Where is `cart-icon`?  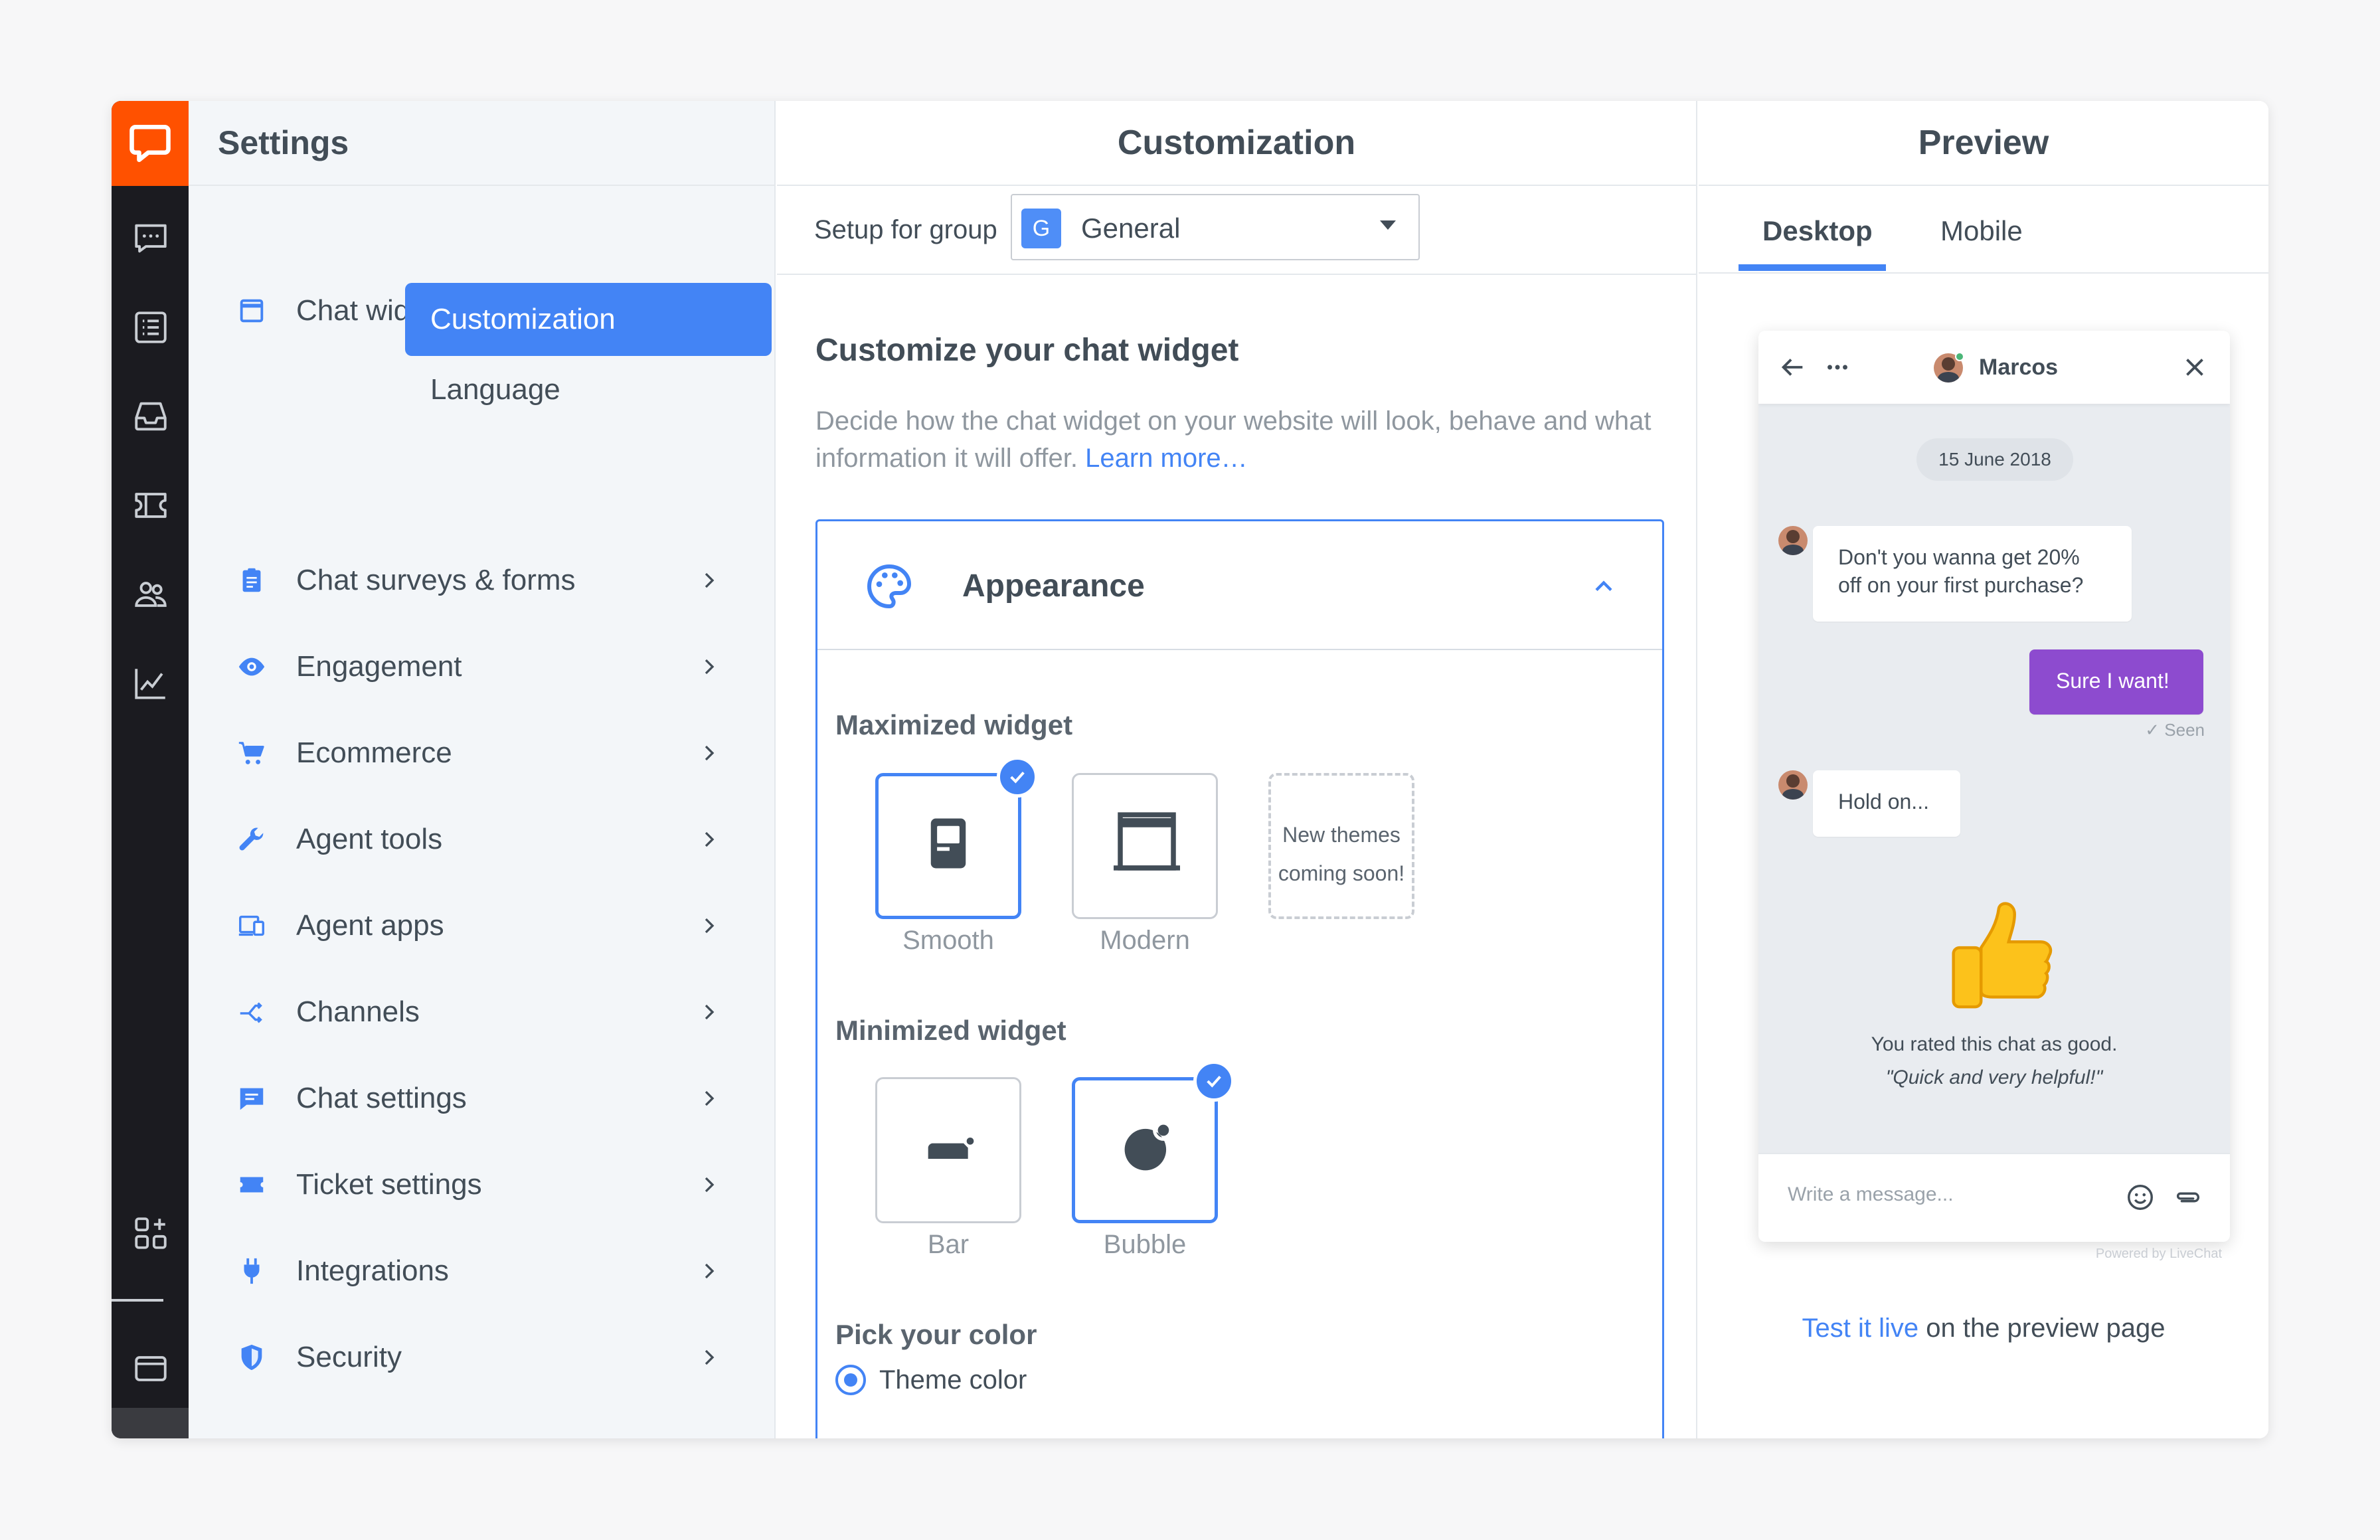
cart-icon is located at coordinates (251, 753).